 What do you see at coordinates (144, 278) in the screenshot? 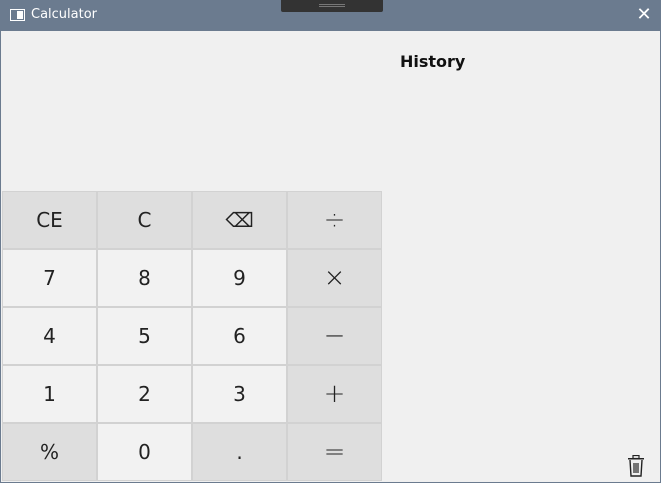
I see `key-8-button: 8` at bounding box center [144, 278].